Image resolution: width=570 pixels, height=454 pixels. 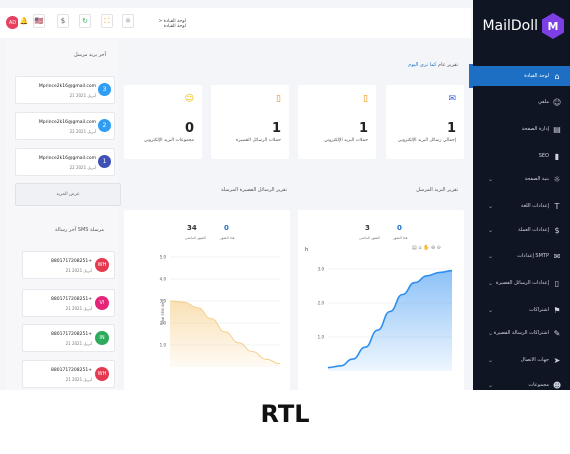 I want to click on stat-card-email-groups: ☺ 0 مجموعات البريد الإلكتروني, so click(x=163, y=122).